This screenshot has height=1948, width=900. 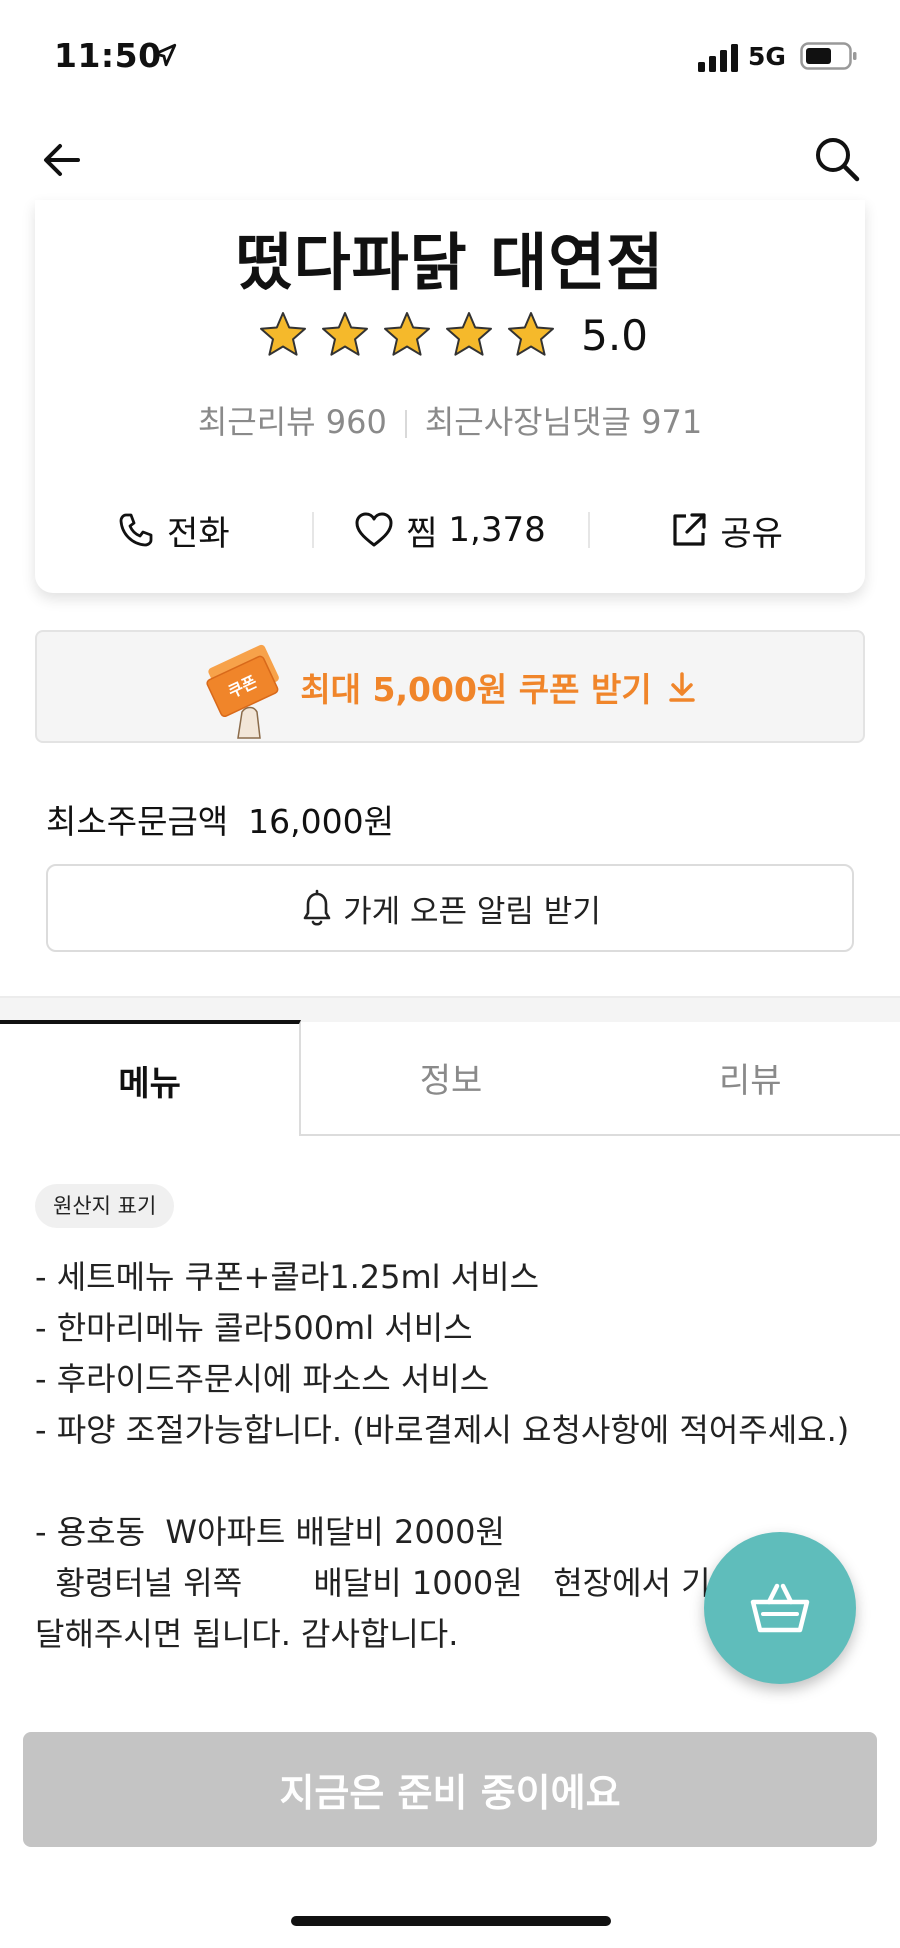 I want to click on like-button: 찜 1,378, so click(x=450, y=530).